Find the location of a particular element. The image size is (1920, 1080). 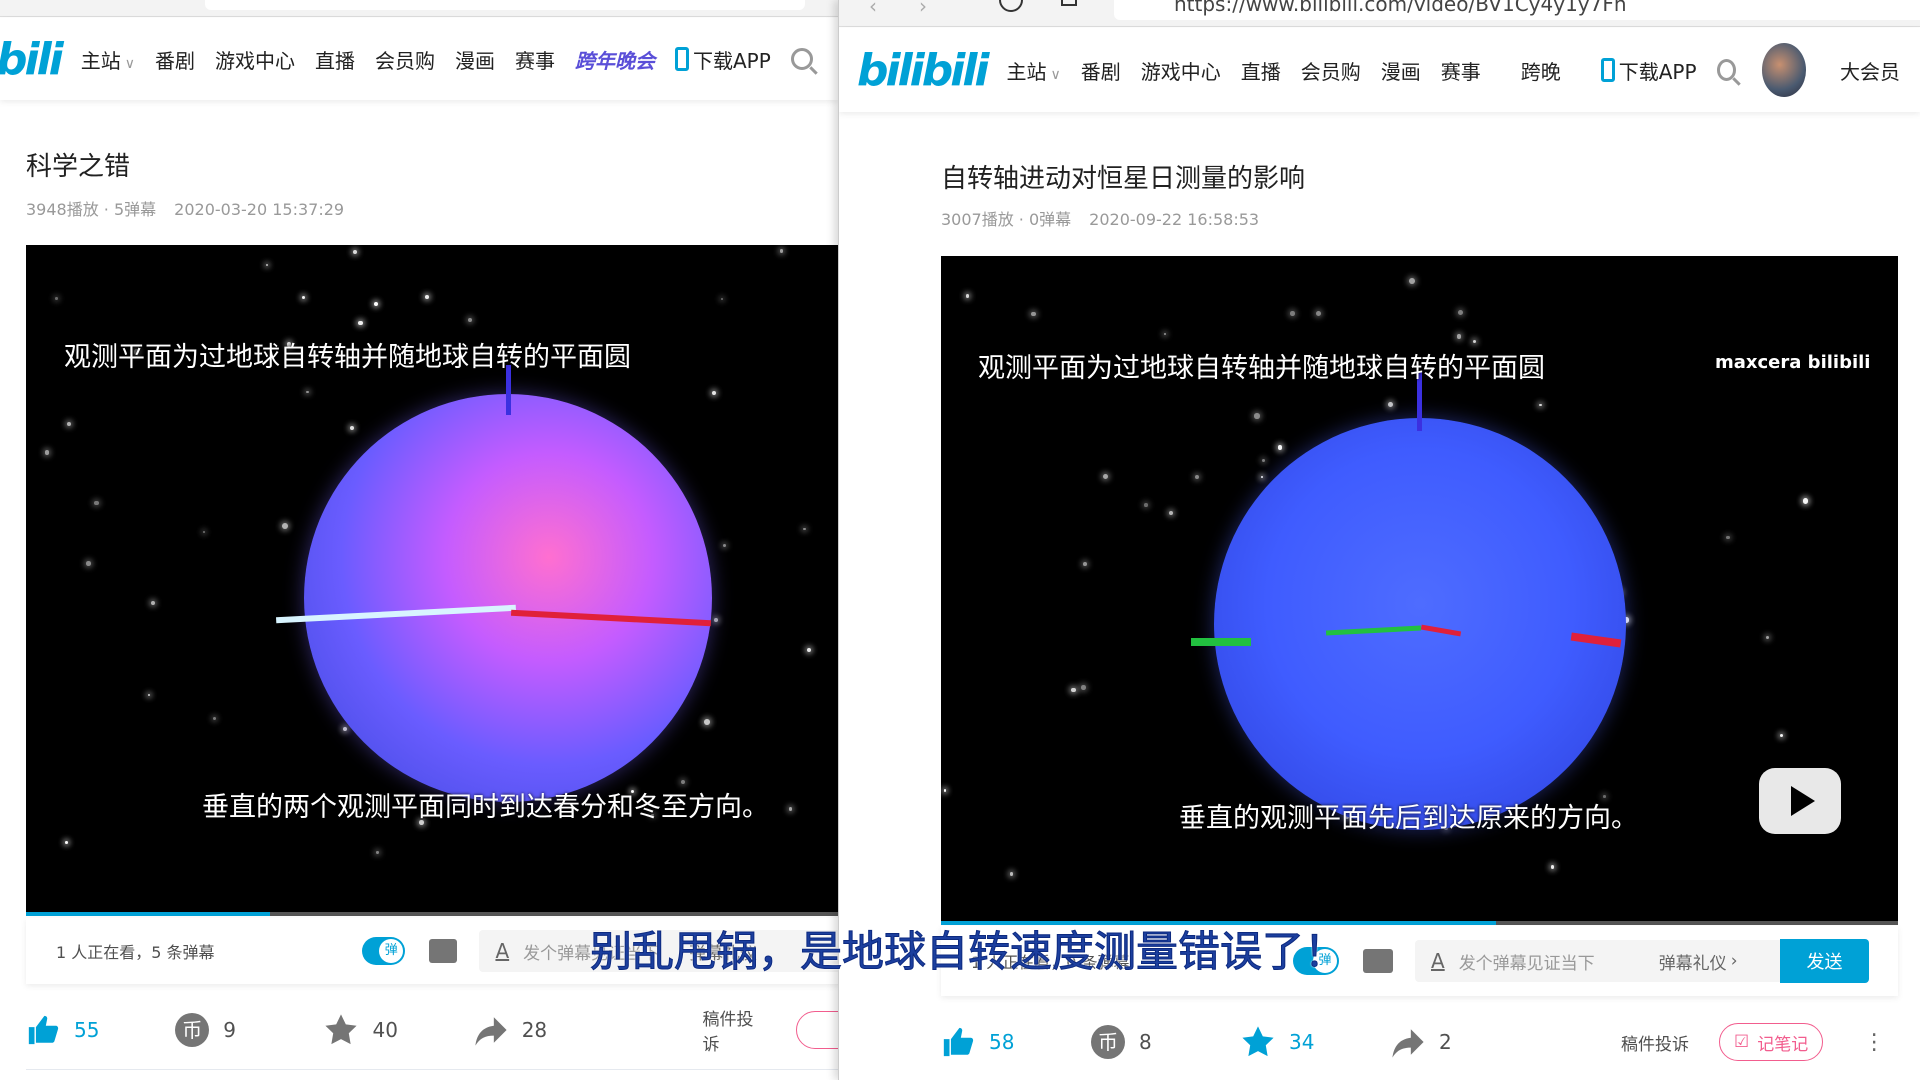

danmaku-toggle: 弹 is located at coordinates (384, 951).